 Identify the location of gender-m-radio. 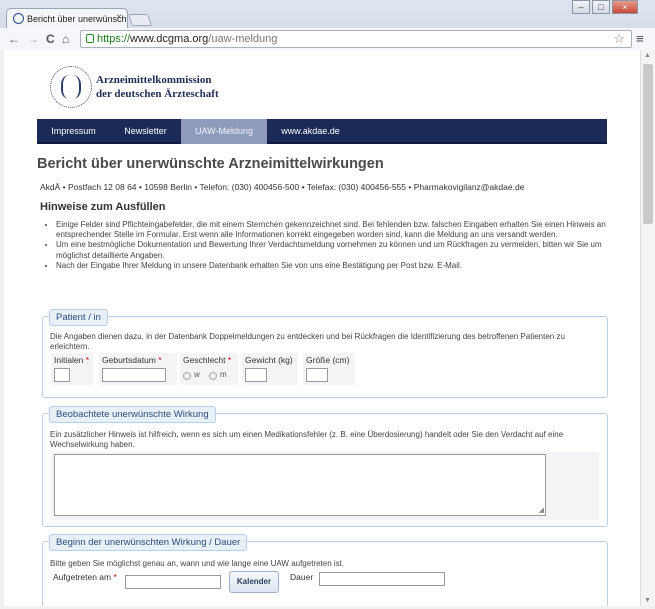
(213, 376).